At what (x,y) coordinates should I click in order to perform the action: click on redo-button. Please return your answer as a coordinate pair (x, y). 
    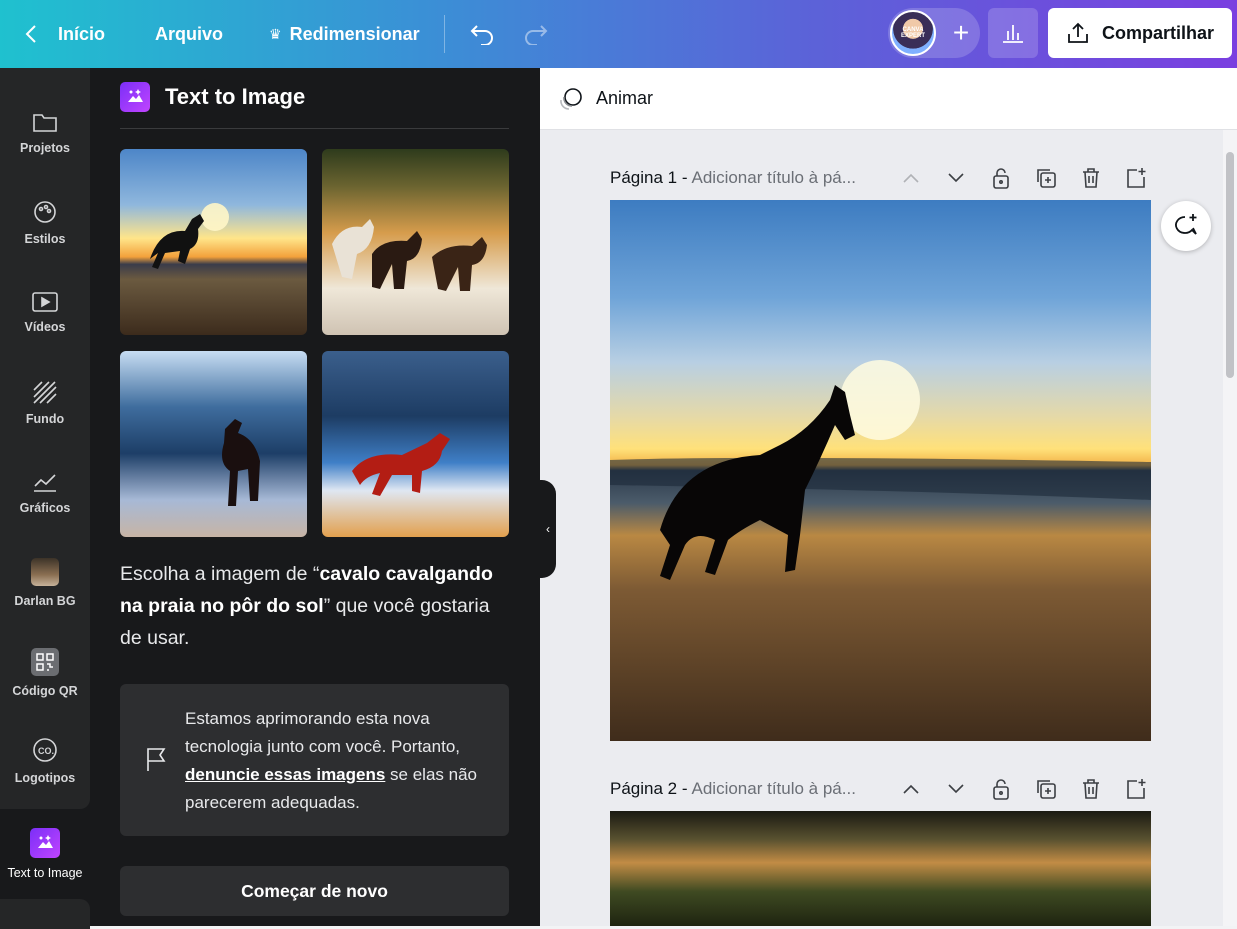
    Looking at the image, I should click on (536, 34).